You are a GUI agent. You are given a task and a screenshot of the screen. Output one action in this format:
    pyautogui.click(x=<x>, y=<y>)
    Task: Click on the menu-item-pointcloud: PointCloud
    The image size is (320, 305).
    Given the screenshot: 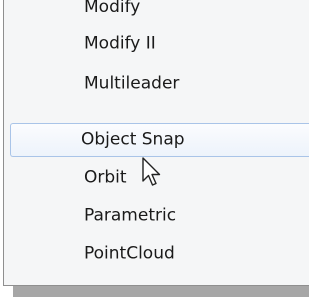 What is the action you would take?
    pyautogui.click(x=156, y=254)
    